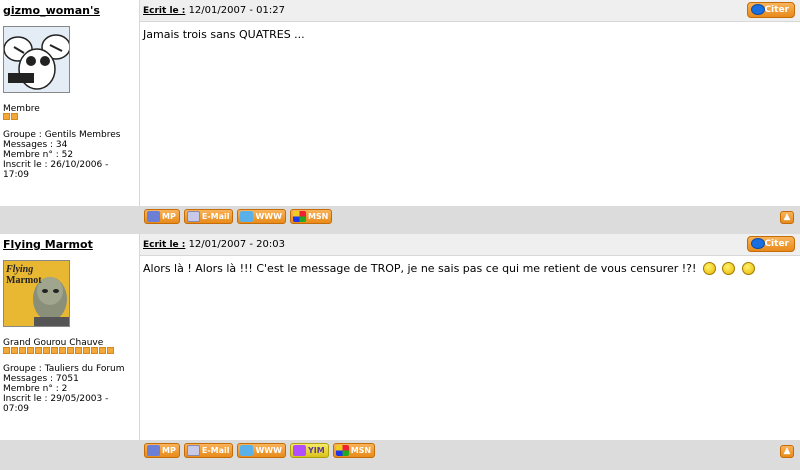 This screenshot has height=470, width=800. I want to click on post-date: Ecrit le : 12/01/2007 - 01:27, so click(214, 10).